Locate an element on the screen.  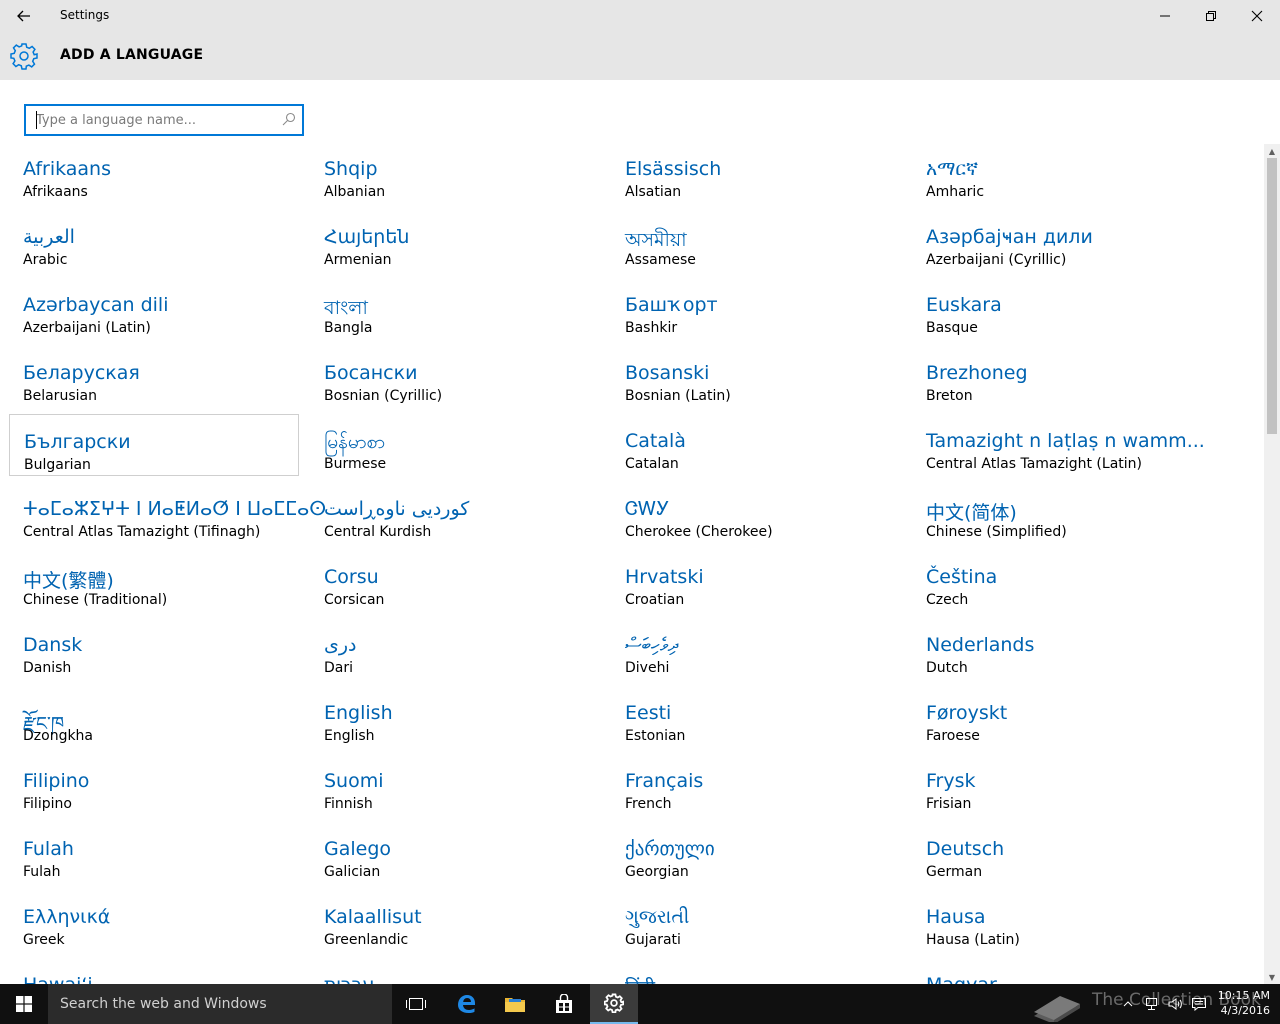
scroll-thumb is located at coordinates (1272, 296).